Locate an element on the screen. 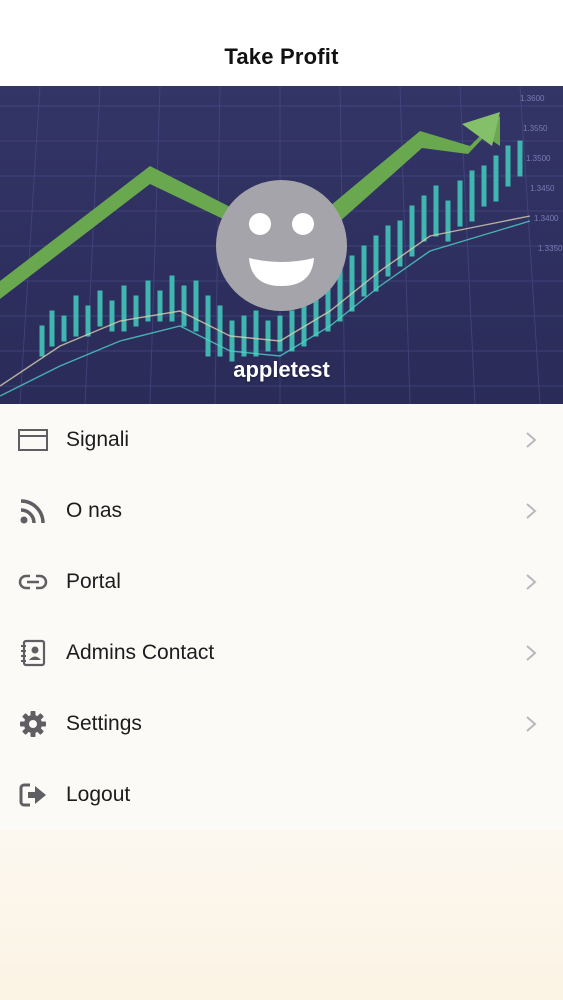  contacts-book-icon is located at coordinates (33, 653).